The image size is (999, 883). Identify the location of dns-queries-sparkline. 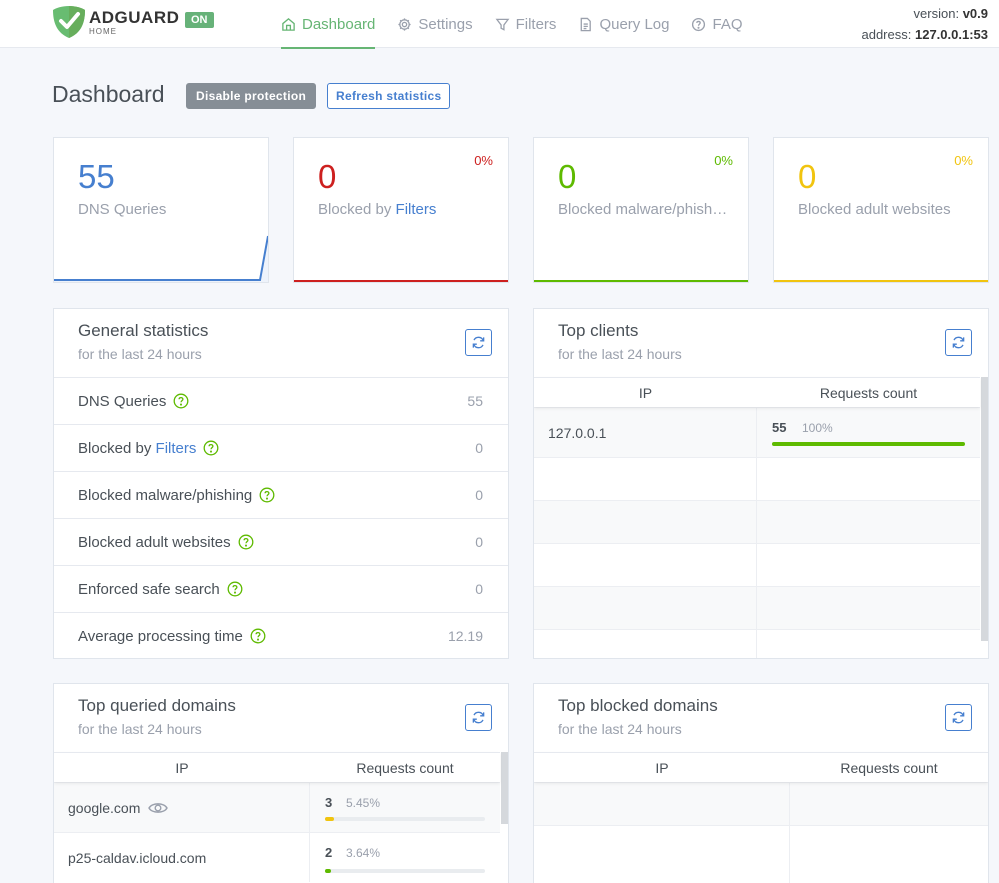
(161, 258).